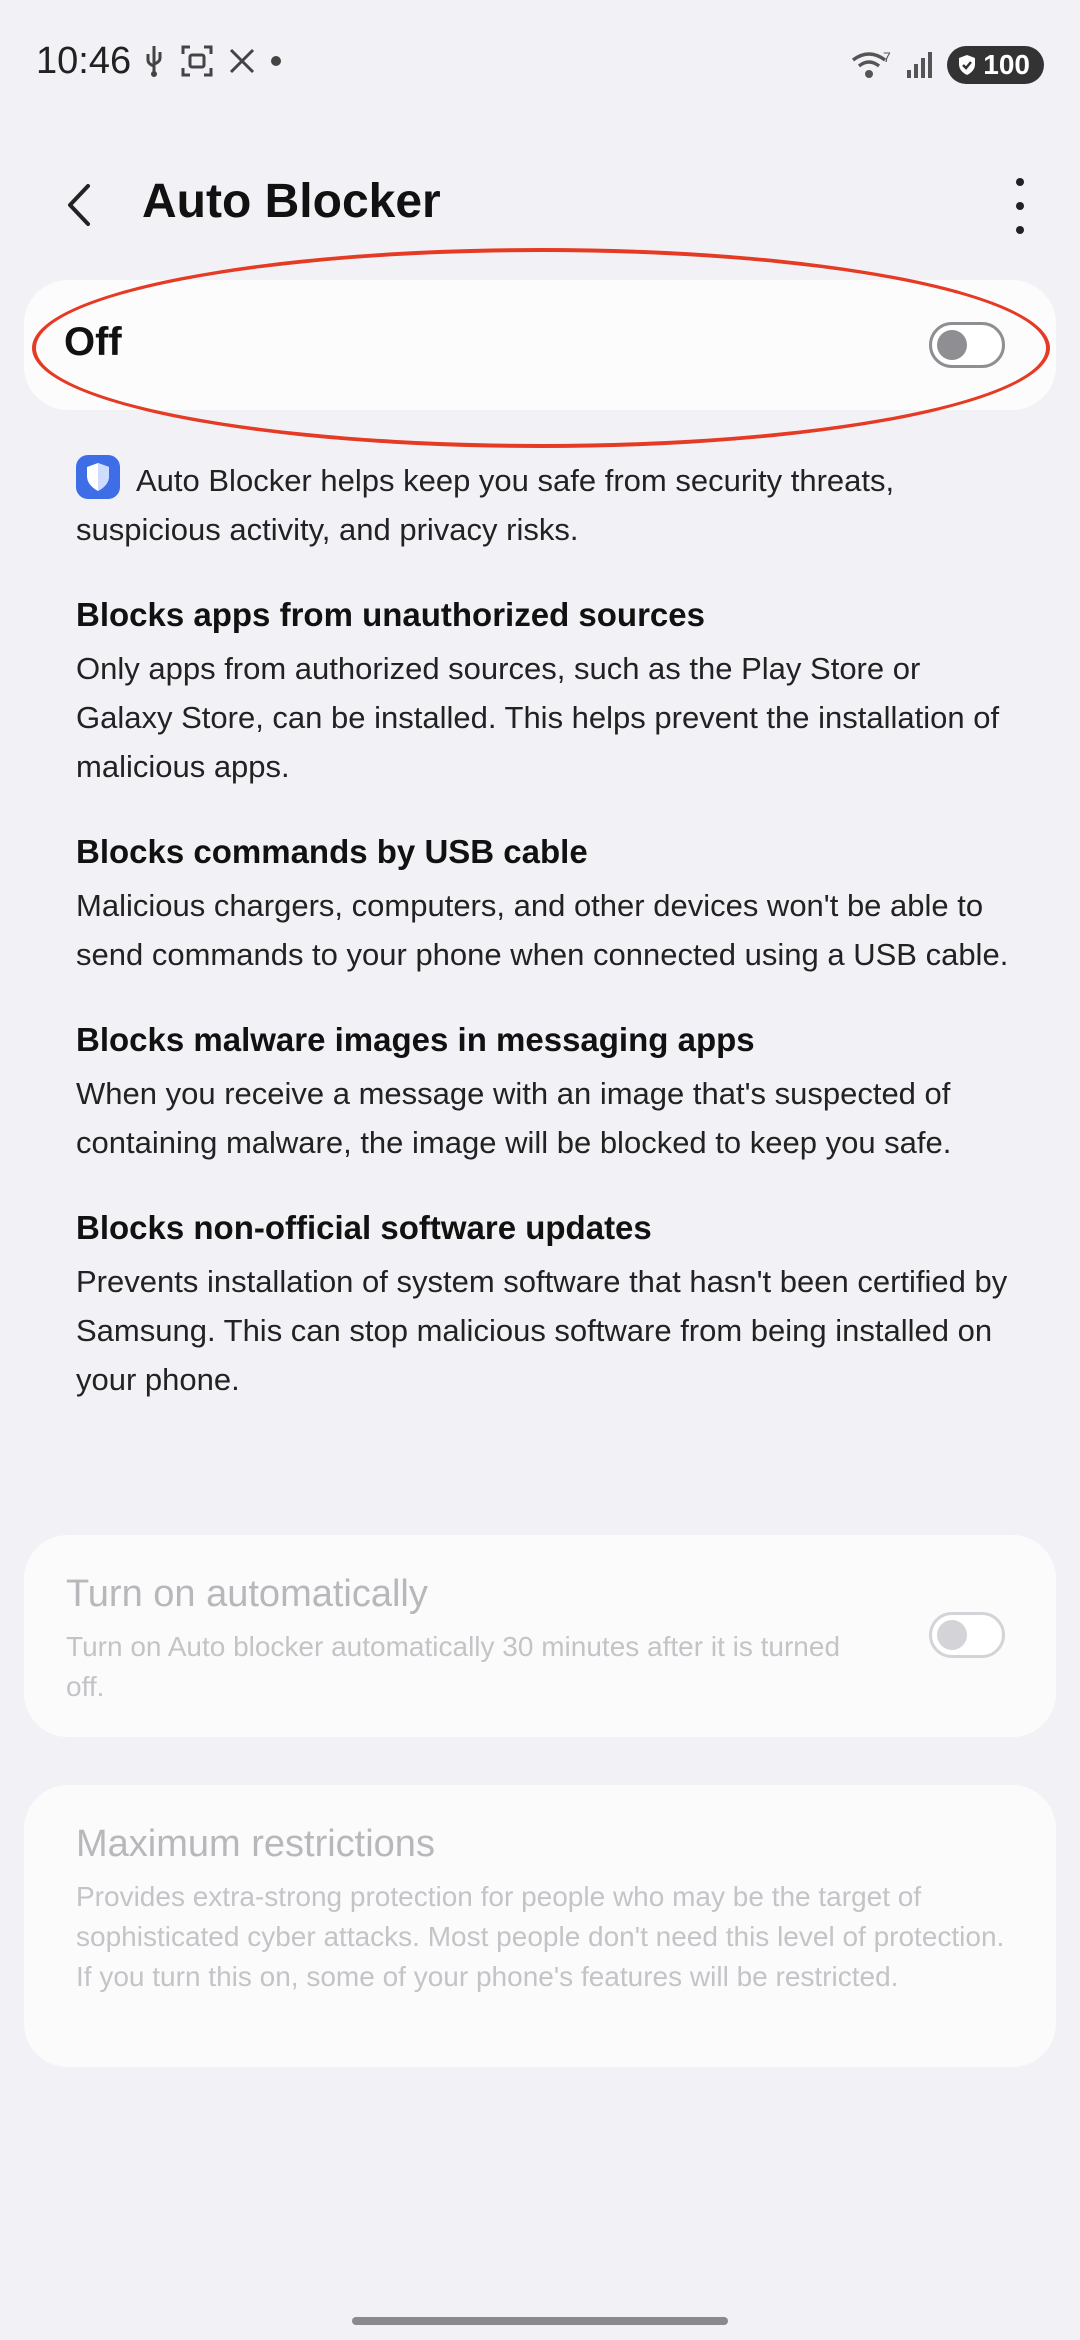  Describe the element at coordinates (871, 63) in the screenshot. I see `wifi-icon: 7` at that location.